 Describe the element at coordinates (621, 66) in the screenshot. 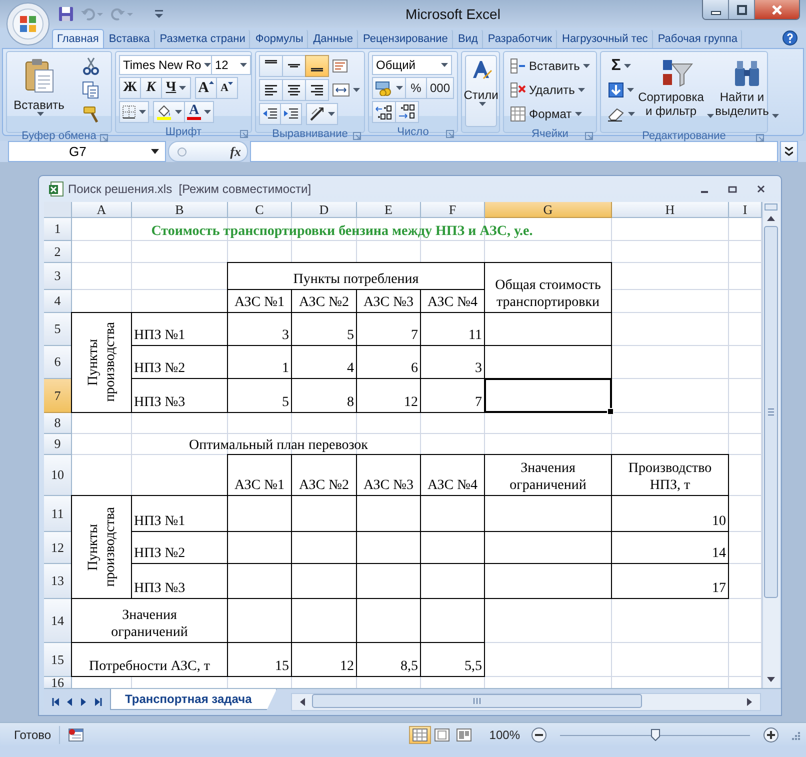

I see `autosum-button: Σ` at that location.